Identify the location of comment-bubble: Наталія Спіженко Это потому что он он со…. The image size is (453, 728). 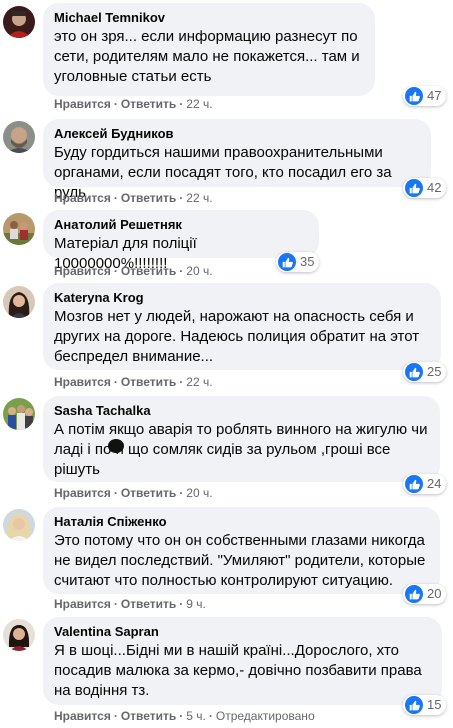
(241, 550).